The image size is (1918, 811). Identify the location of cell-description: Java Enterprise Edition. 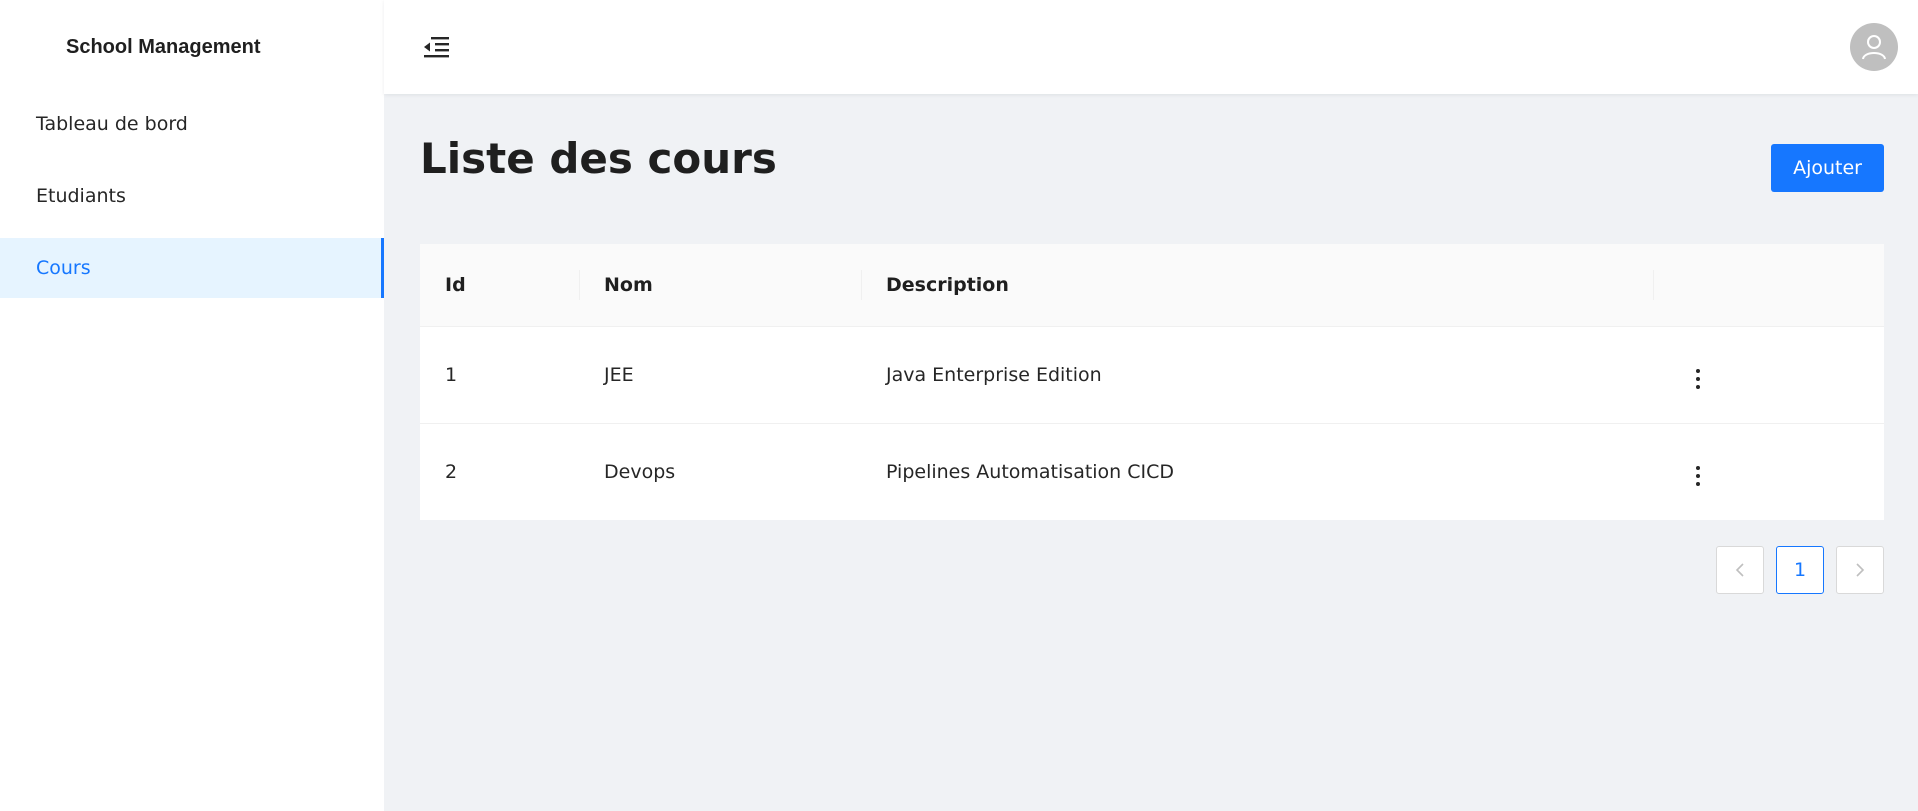
(1257, 374).